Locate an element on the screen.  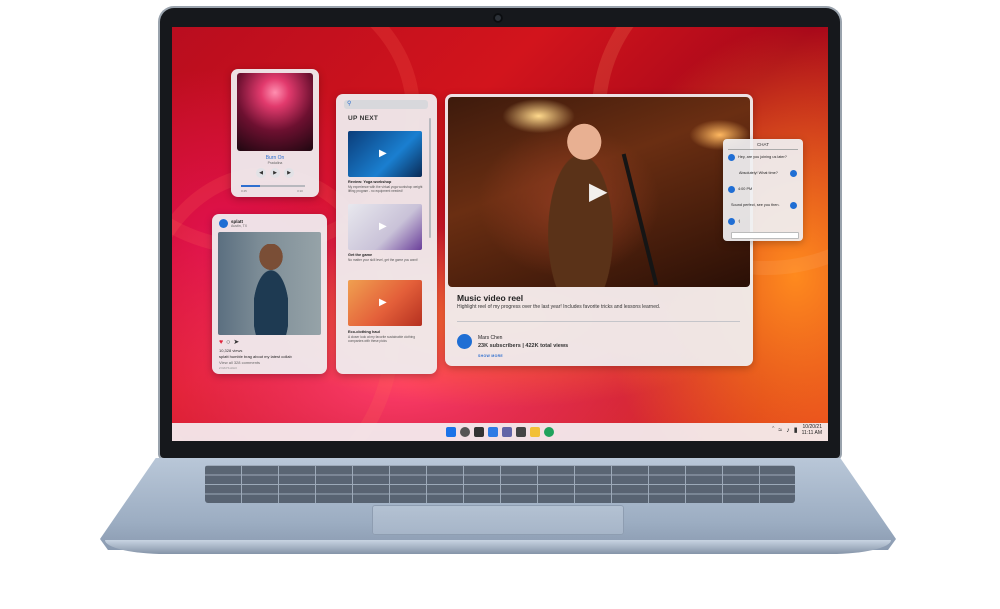
up-next-heading: UP NEXT is located at coordinates (363, 118).